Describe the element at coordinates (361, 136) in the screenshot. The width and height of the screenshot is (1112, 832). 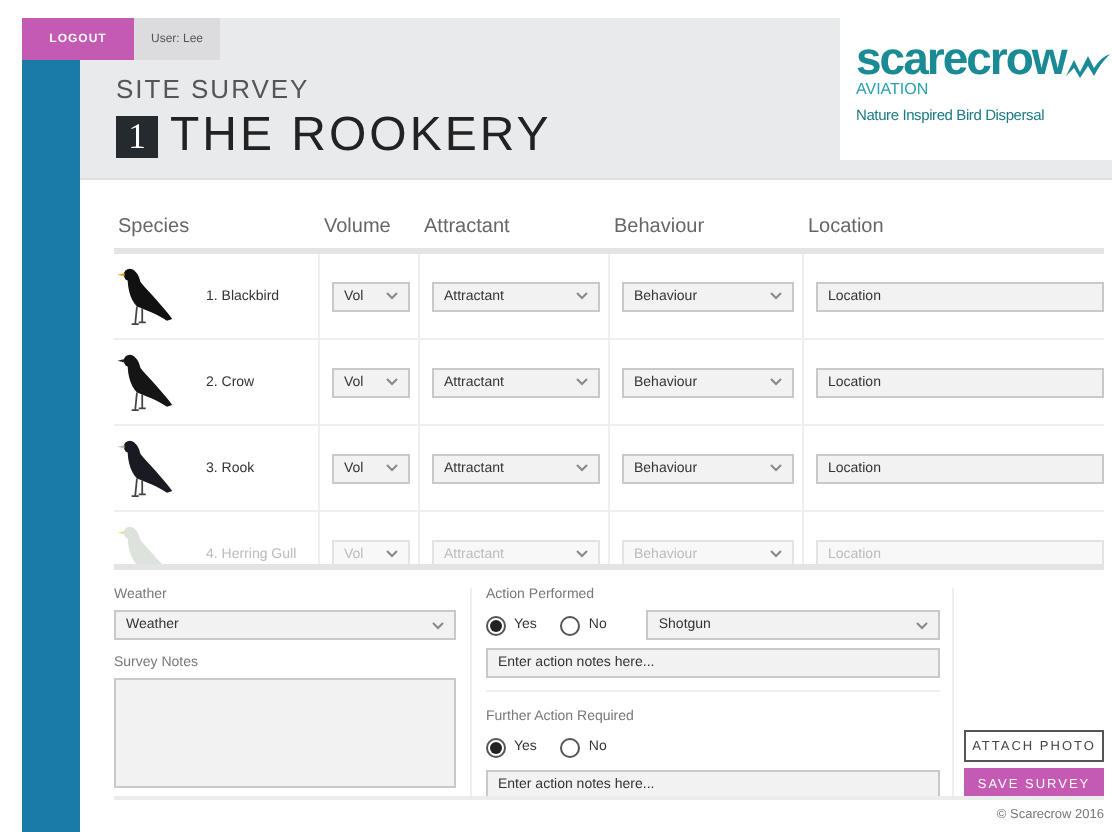
I see `page-title: THE ROOKERY` at that location.